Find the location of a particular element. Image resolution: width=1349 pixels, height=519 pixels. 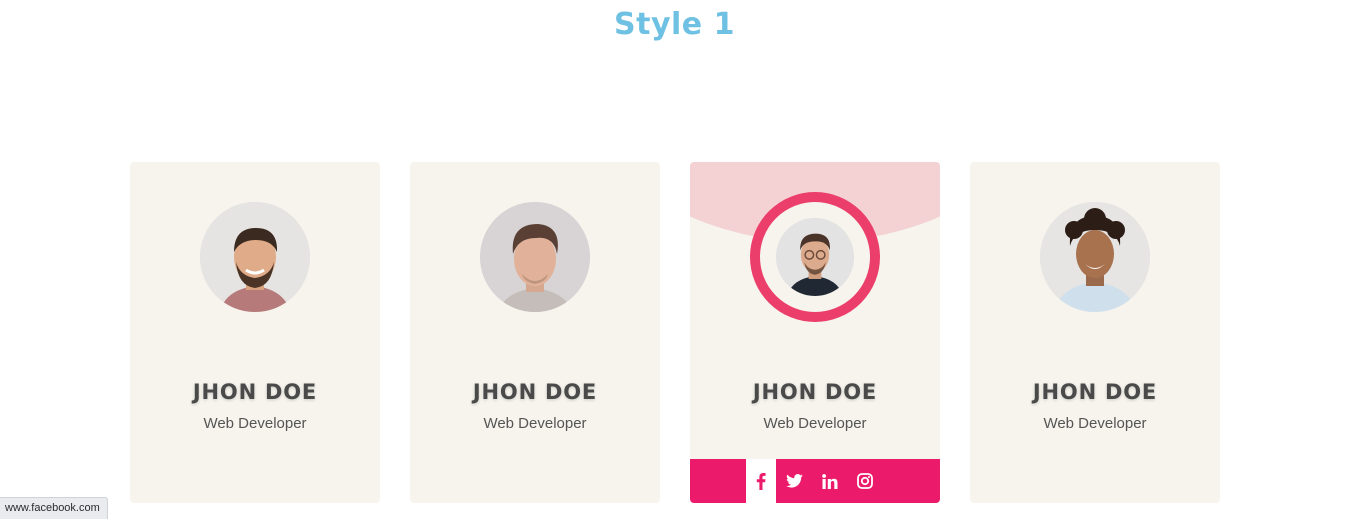

instagram-icon is located at coordinates (865, 481).